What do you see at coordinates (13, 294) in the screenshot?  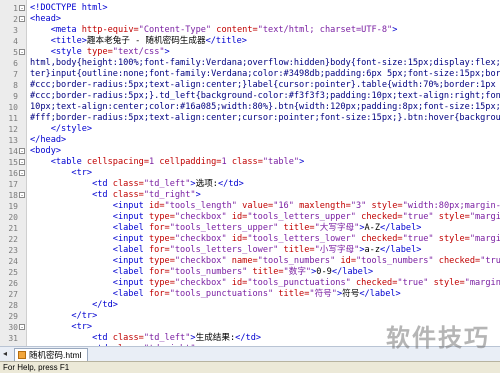 I see `line-number: 27` at bounding box center [13, 294].